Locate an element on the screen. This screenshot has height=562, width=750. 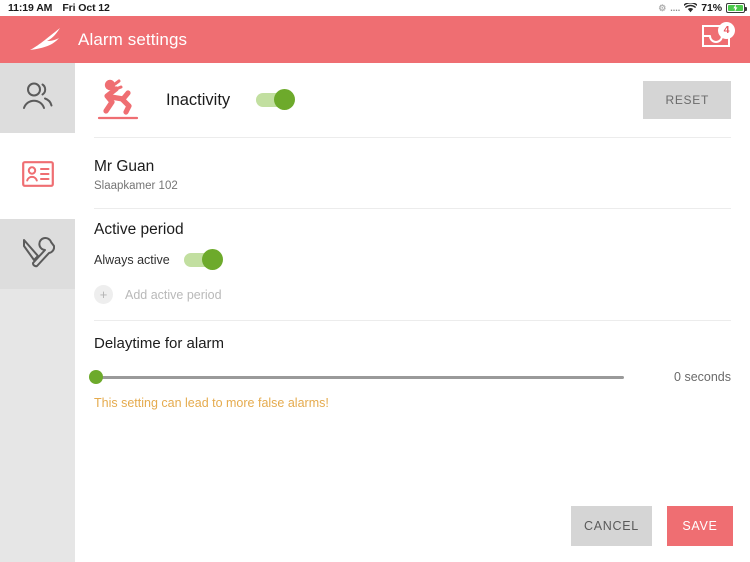
delaytime-slider is located at coordinates (356, 377).